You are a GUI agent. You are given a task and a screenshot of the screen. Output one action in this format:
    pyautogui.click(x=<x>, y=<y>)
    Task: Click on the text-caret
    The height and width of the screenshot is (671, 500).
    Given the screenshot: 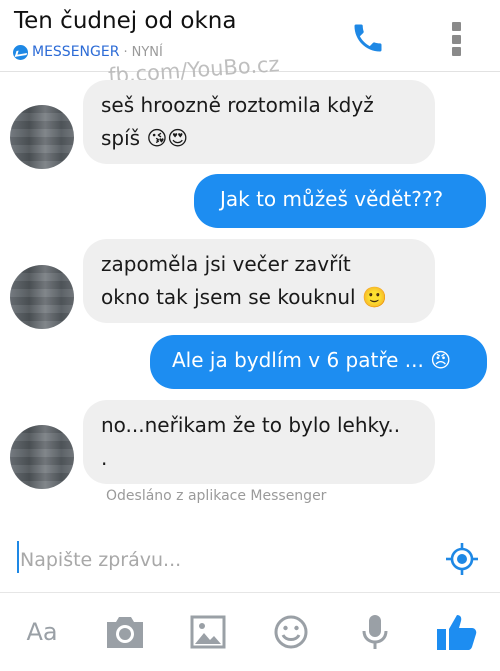 What is the action you would take?
    pyautogui.click(x=18, y=557)
    